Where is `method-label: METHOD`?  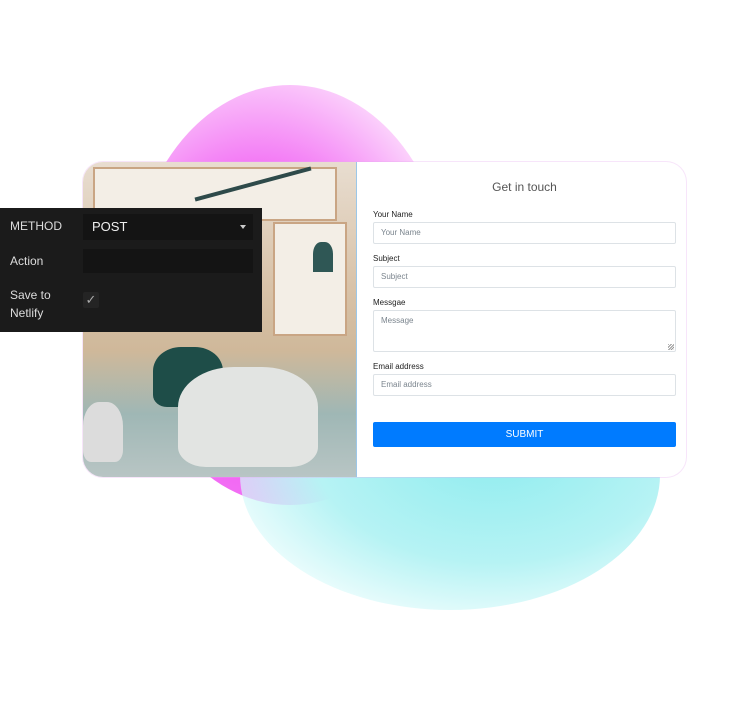 method-label: METHOD is located at coordinates (36, 226).